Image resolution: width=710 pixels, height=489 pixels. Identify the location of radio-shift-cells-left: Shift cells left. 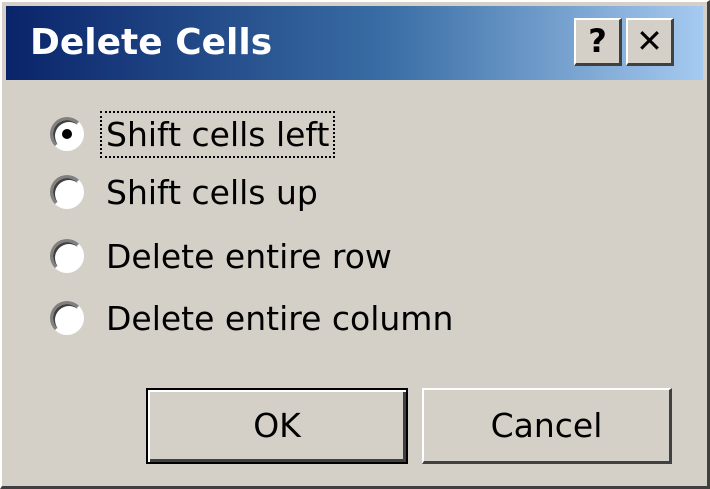
(193, 134).